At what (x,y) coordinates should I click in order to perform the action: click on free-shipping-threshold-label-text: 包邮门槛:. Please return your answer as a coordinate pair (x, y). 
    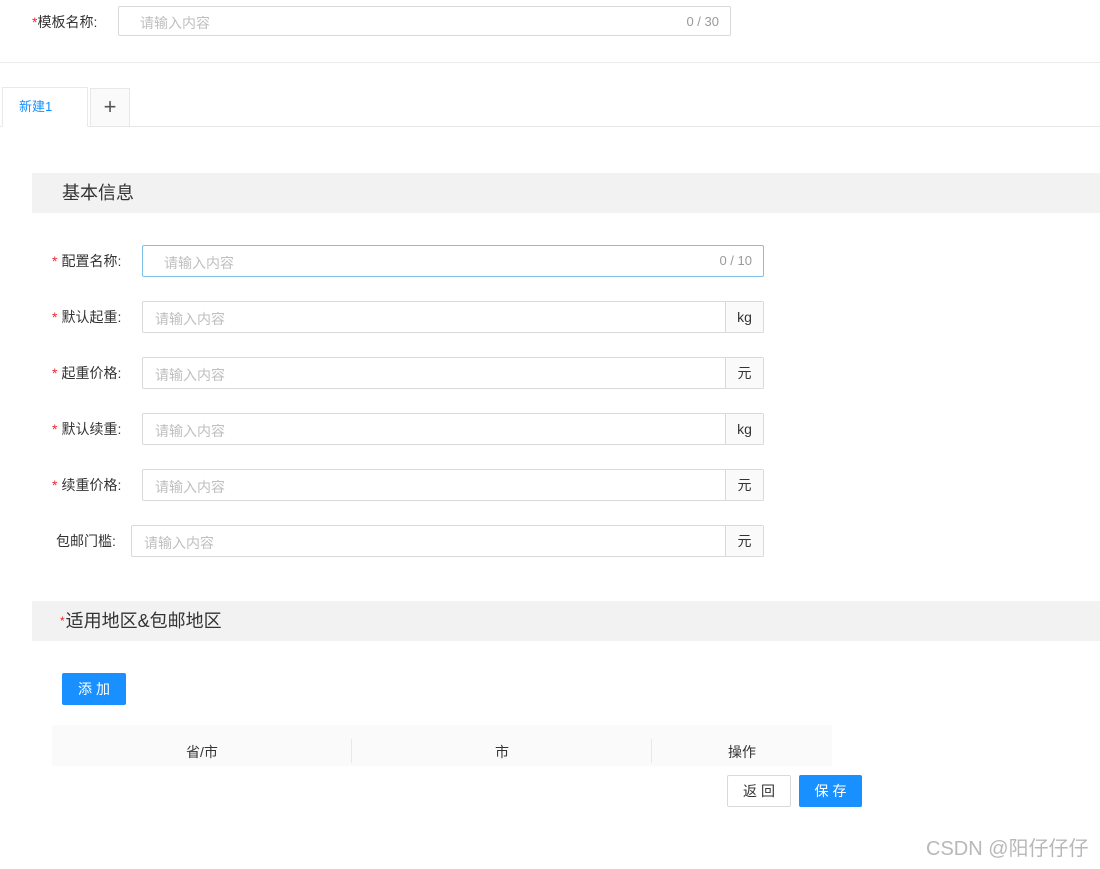
    Looking at the image, I should click on (86, 541).